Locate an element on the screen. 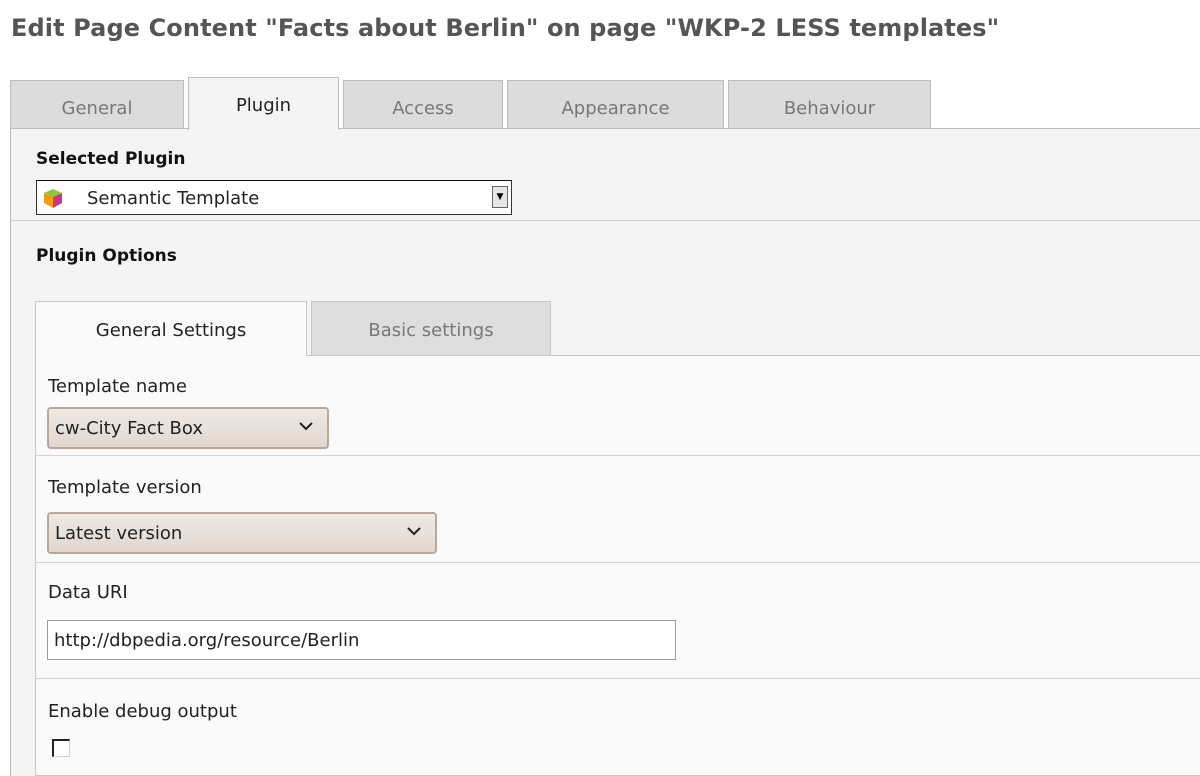  plugin-select: Semantic Template ▼ is located at coordinates (274, 197).